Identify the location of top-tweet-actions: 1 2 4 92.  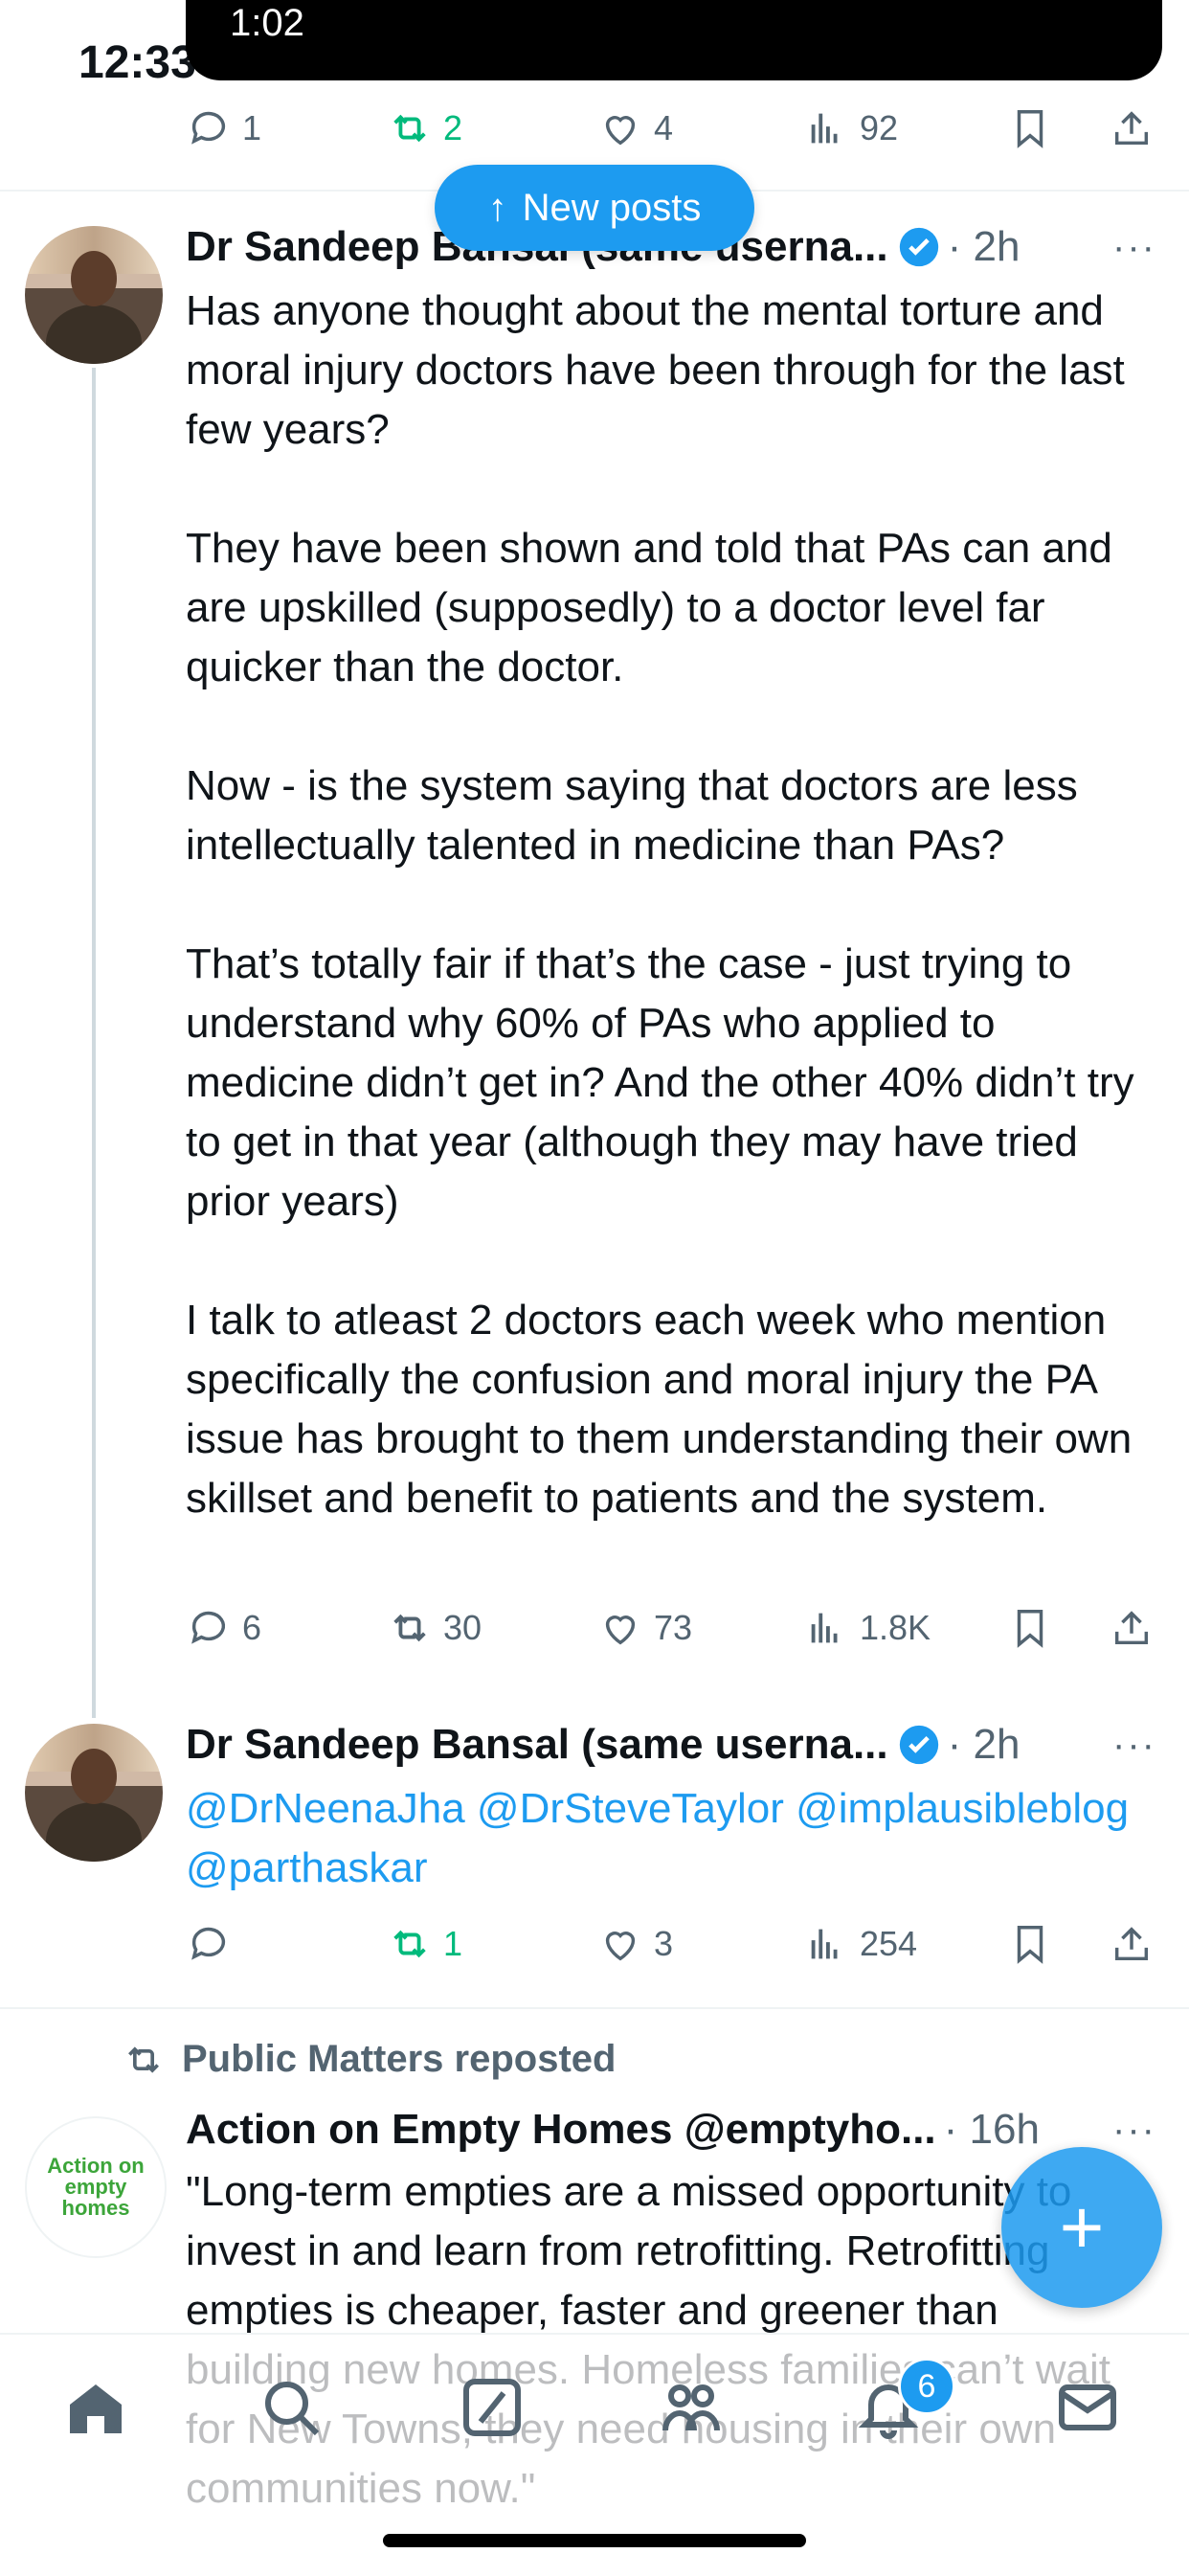
(675, 128).